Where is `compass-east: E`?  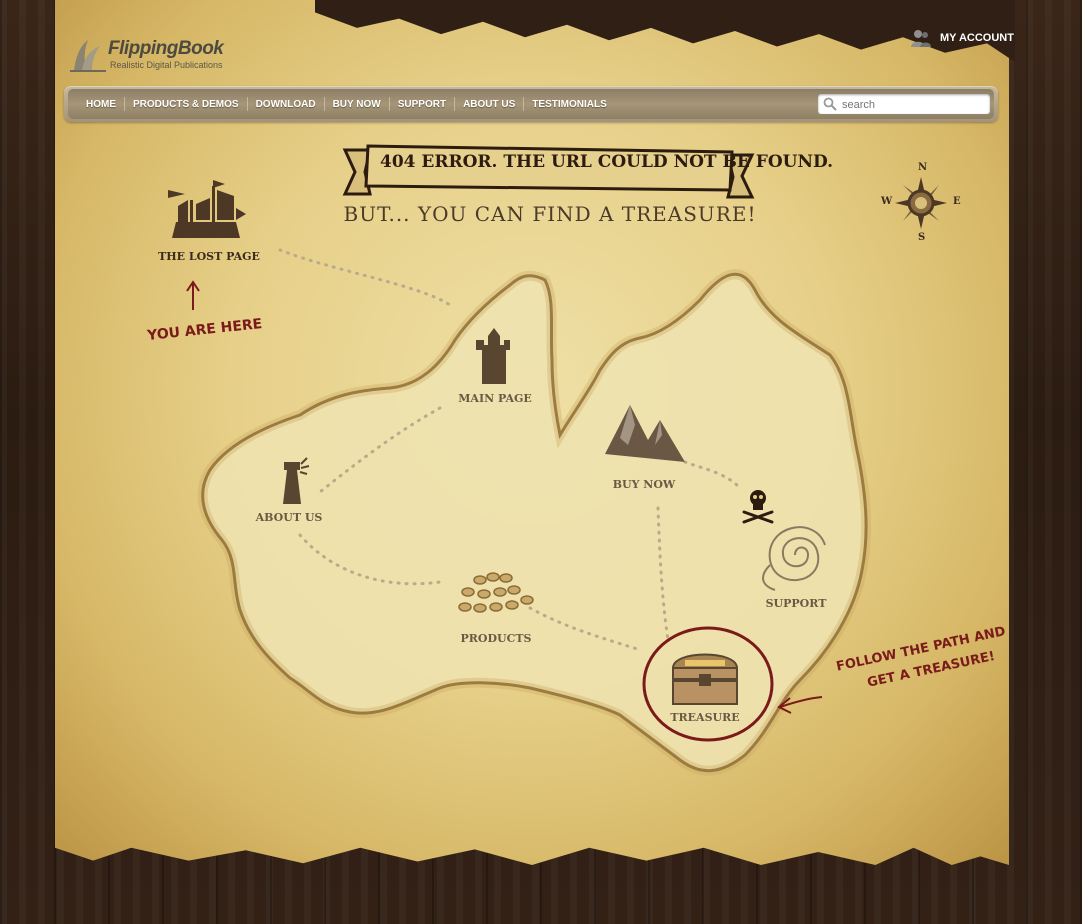 compass-east: E is located at coordinates (957, 201).